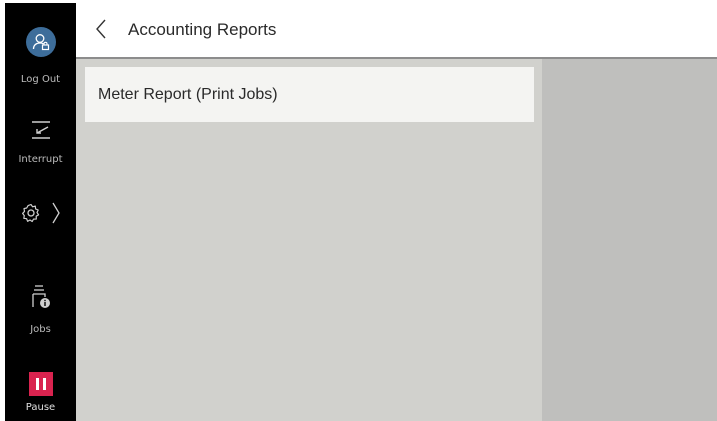  I want to click on logout-label: Log Out, so click(40, 79).